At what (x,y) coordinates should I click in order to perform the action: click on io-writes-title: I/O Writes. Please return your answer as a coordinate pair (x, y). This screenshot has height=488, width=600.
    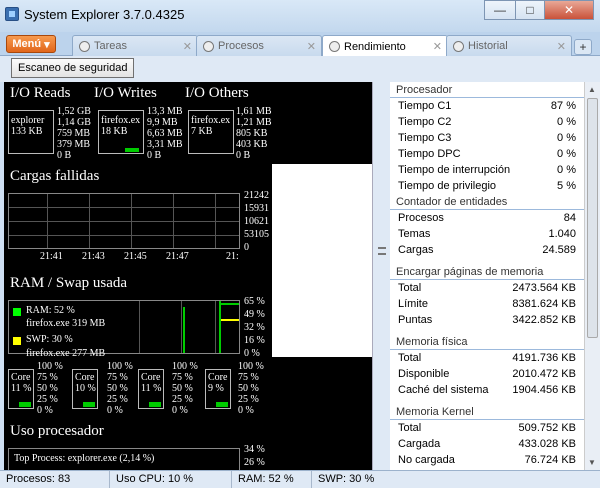
    Looking at the image, I should click on (125, 93).